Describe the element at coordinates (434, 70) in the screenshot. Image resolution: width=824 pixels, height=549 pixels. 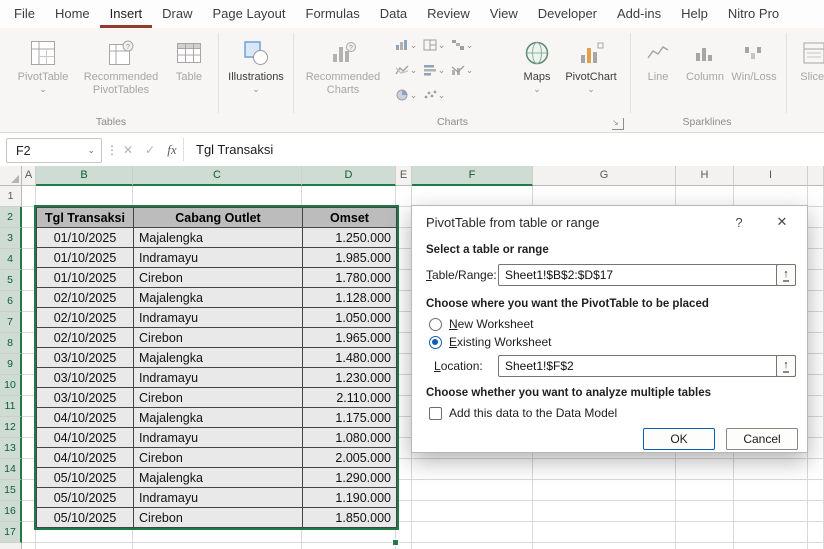
I see `bar-chart-button: ⌄` at that location.